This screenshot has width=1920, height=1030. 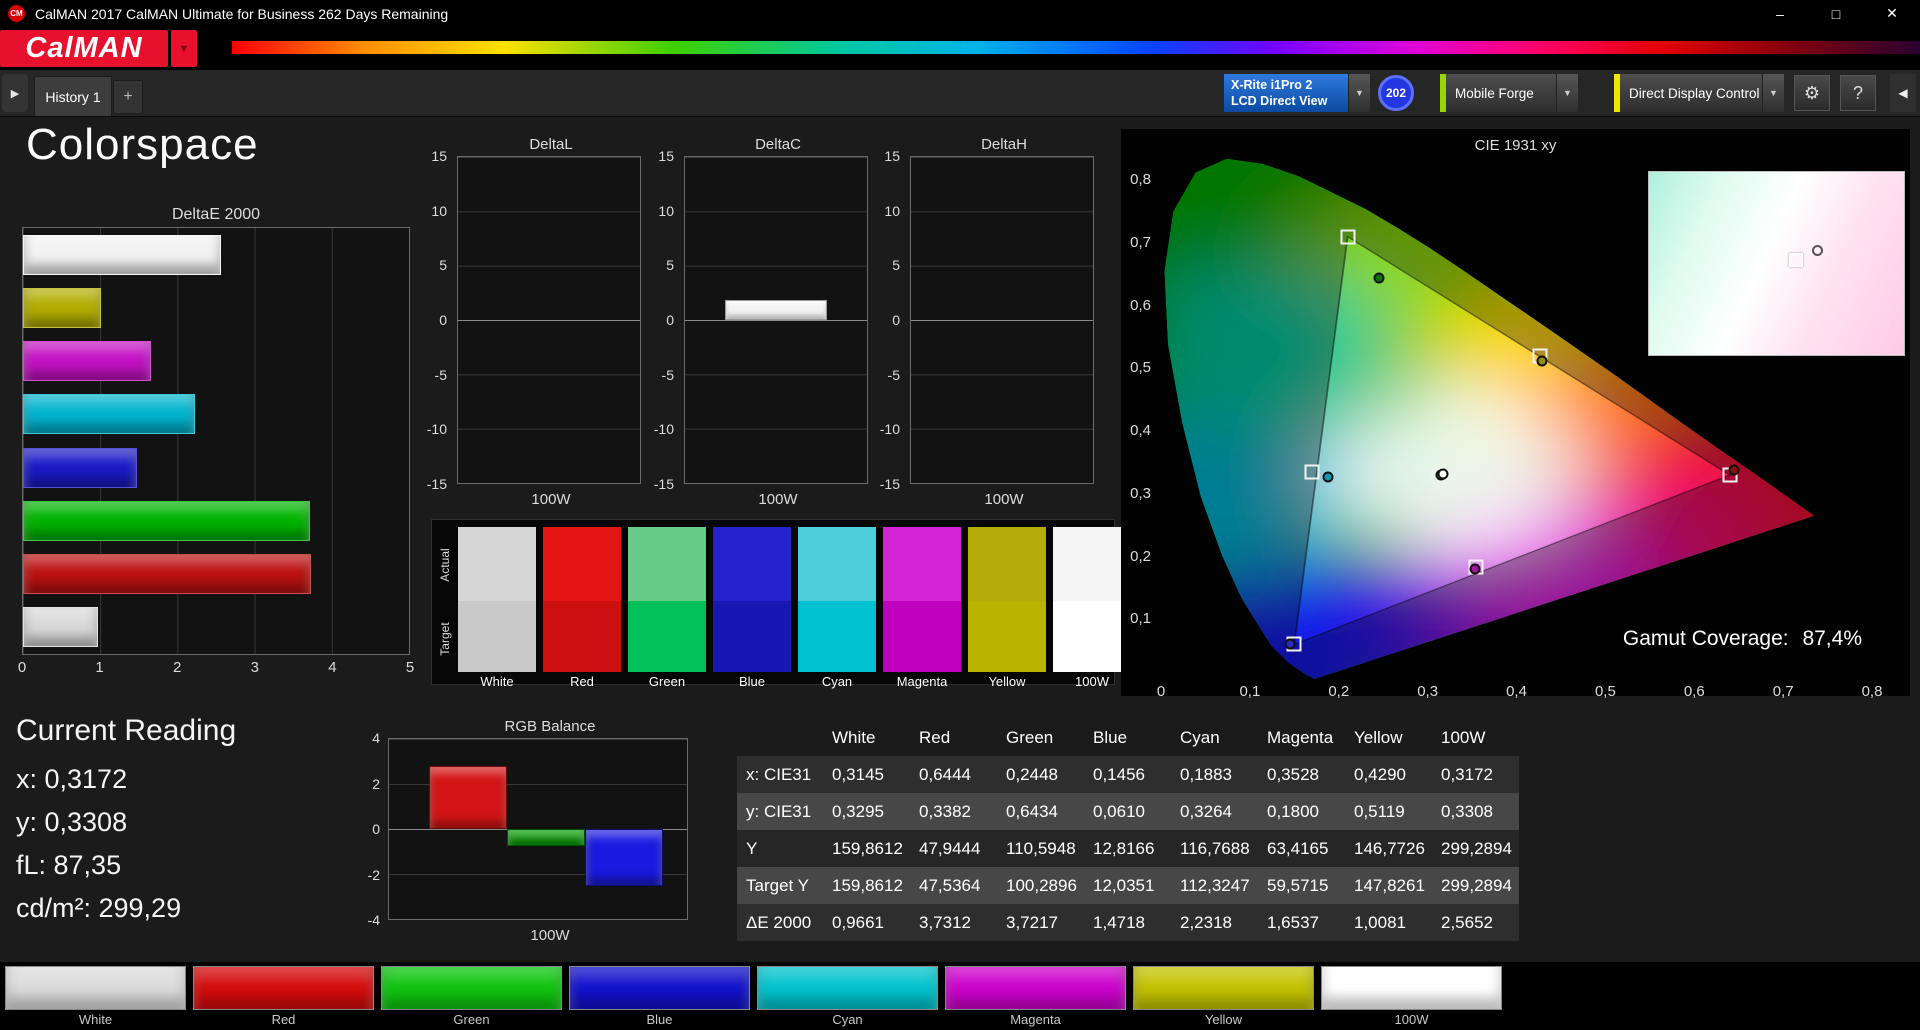 What do you see at coordinates (893, 374) in the screenshot?
I see `axis-tick-label: -5` at bounding box center [893, 374].